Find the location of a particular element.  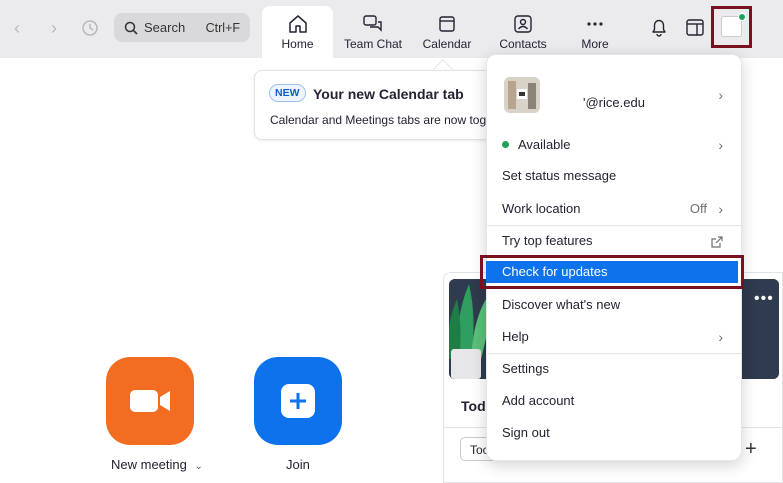

tab-calendar-label: Calendar is located at coordinates (447, 44).